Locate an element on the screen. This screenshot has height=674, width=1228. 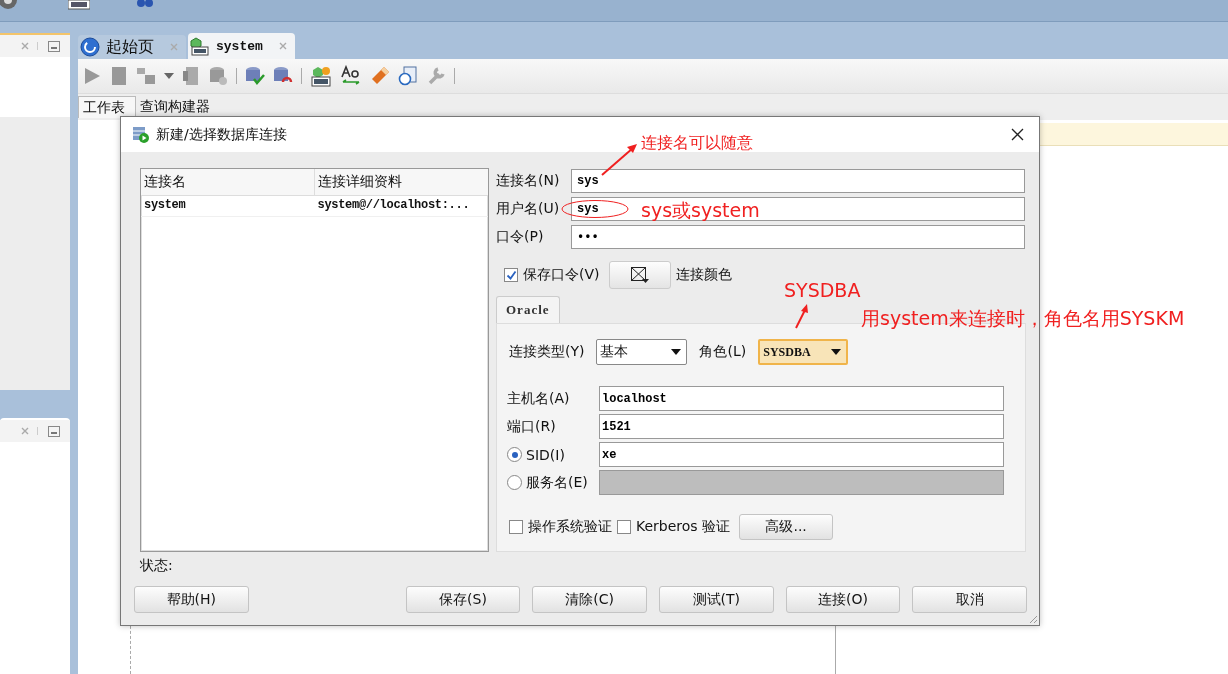
database-search-icon is located at coordinates (218, 76).